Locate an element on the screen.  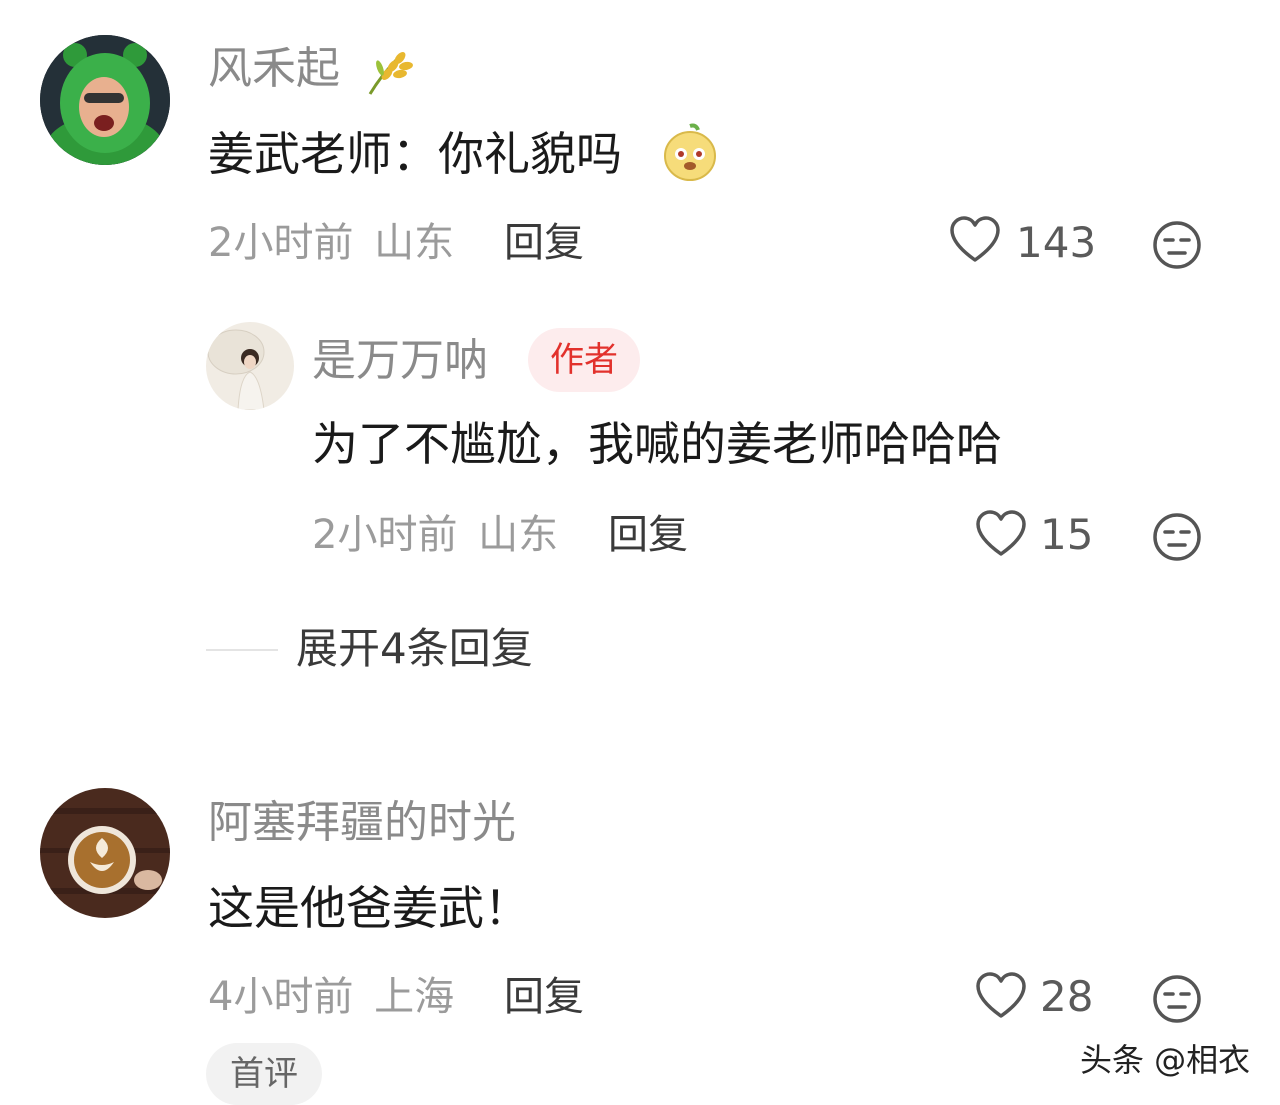
reply-username: 是万万呐 is located at coordinates (400, 361).